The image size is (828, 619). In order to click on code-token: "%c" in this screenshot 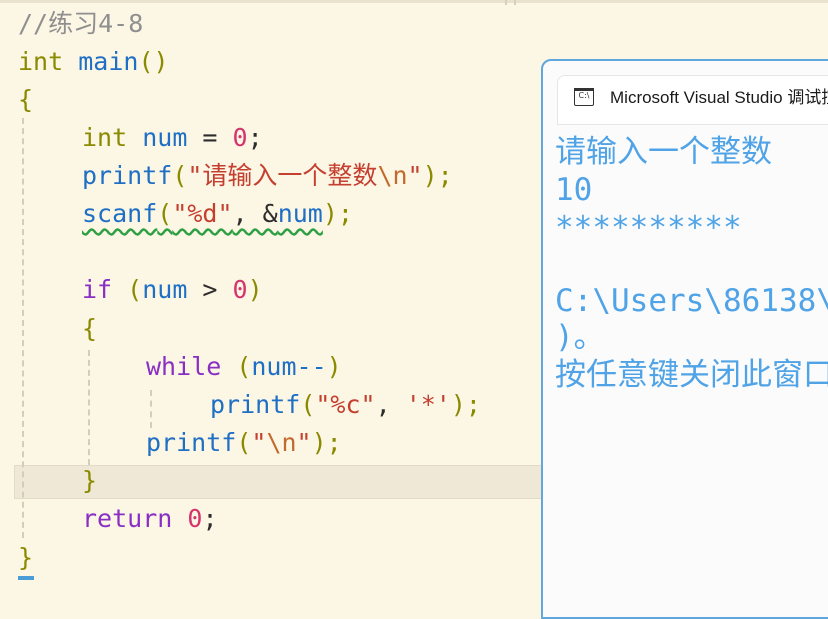, I will do `click(345, 404)`.